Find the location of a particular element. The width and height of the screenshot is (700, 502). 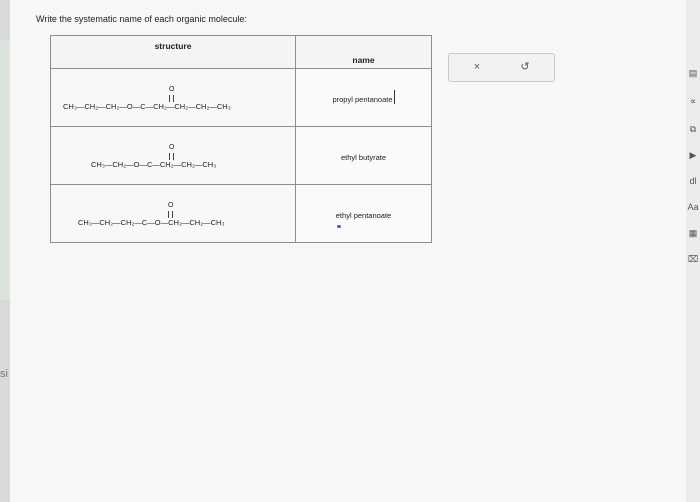

clear-button: × is located at coordinates (477, 67).